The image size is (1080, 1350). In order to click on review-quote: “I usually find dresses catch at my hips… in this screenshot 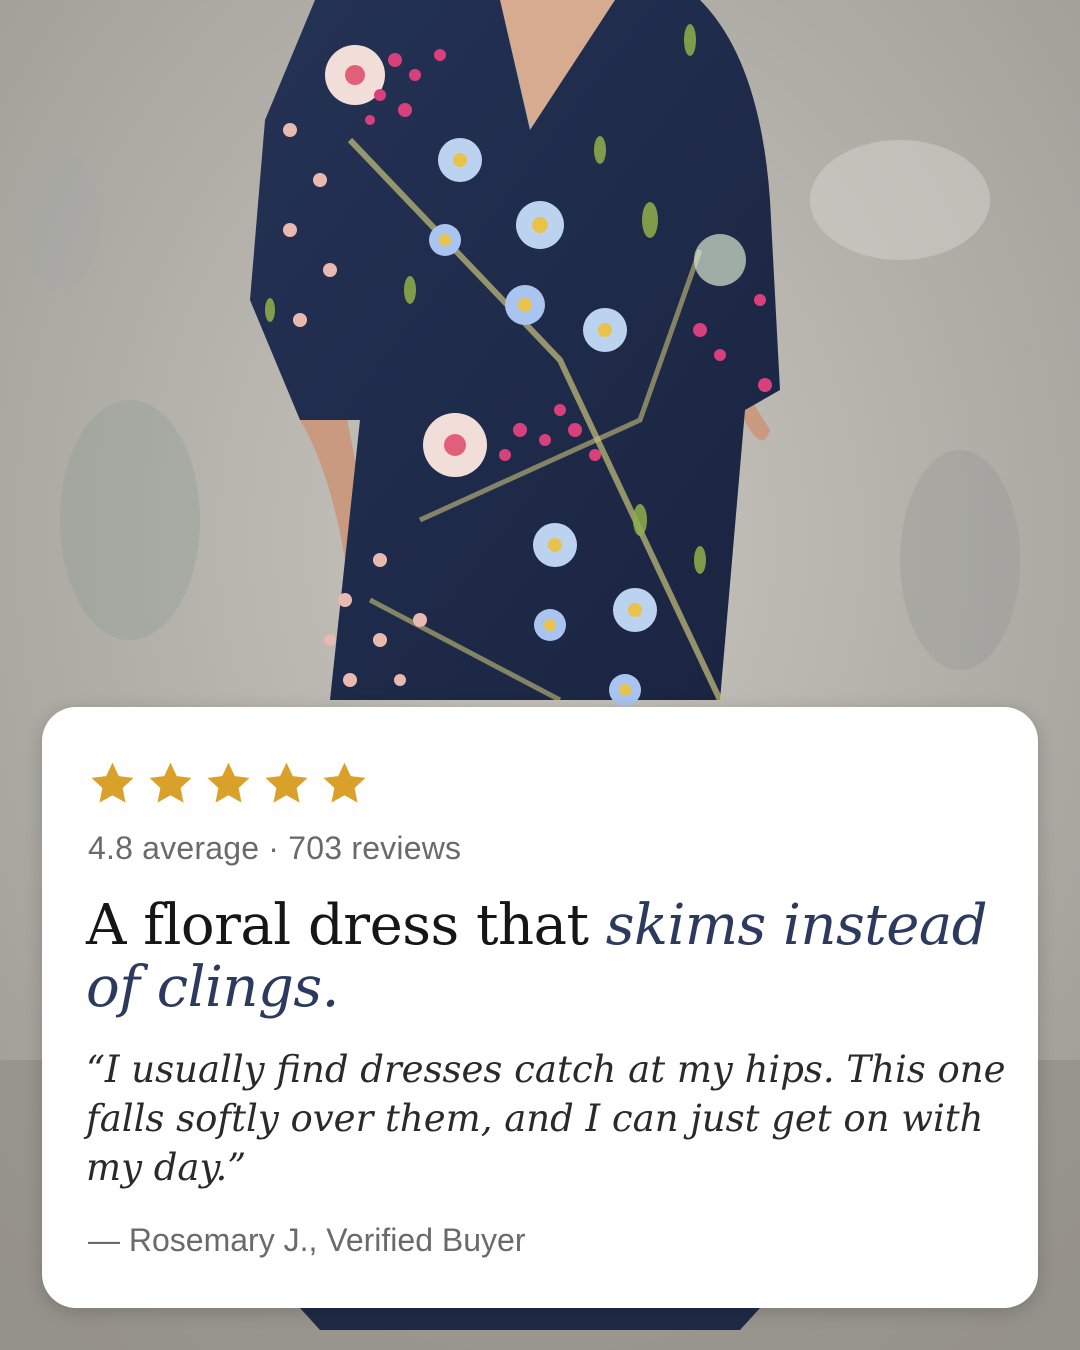, I will do `click(546, 1118)`.